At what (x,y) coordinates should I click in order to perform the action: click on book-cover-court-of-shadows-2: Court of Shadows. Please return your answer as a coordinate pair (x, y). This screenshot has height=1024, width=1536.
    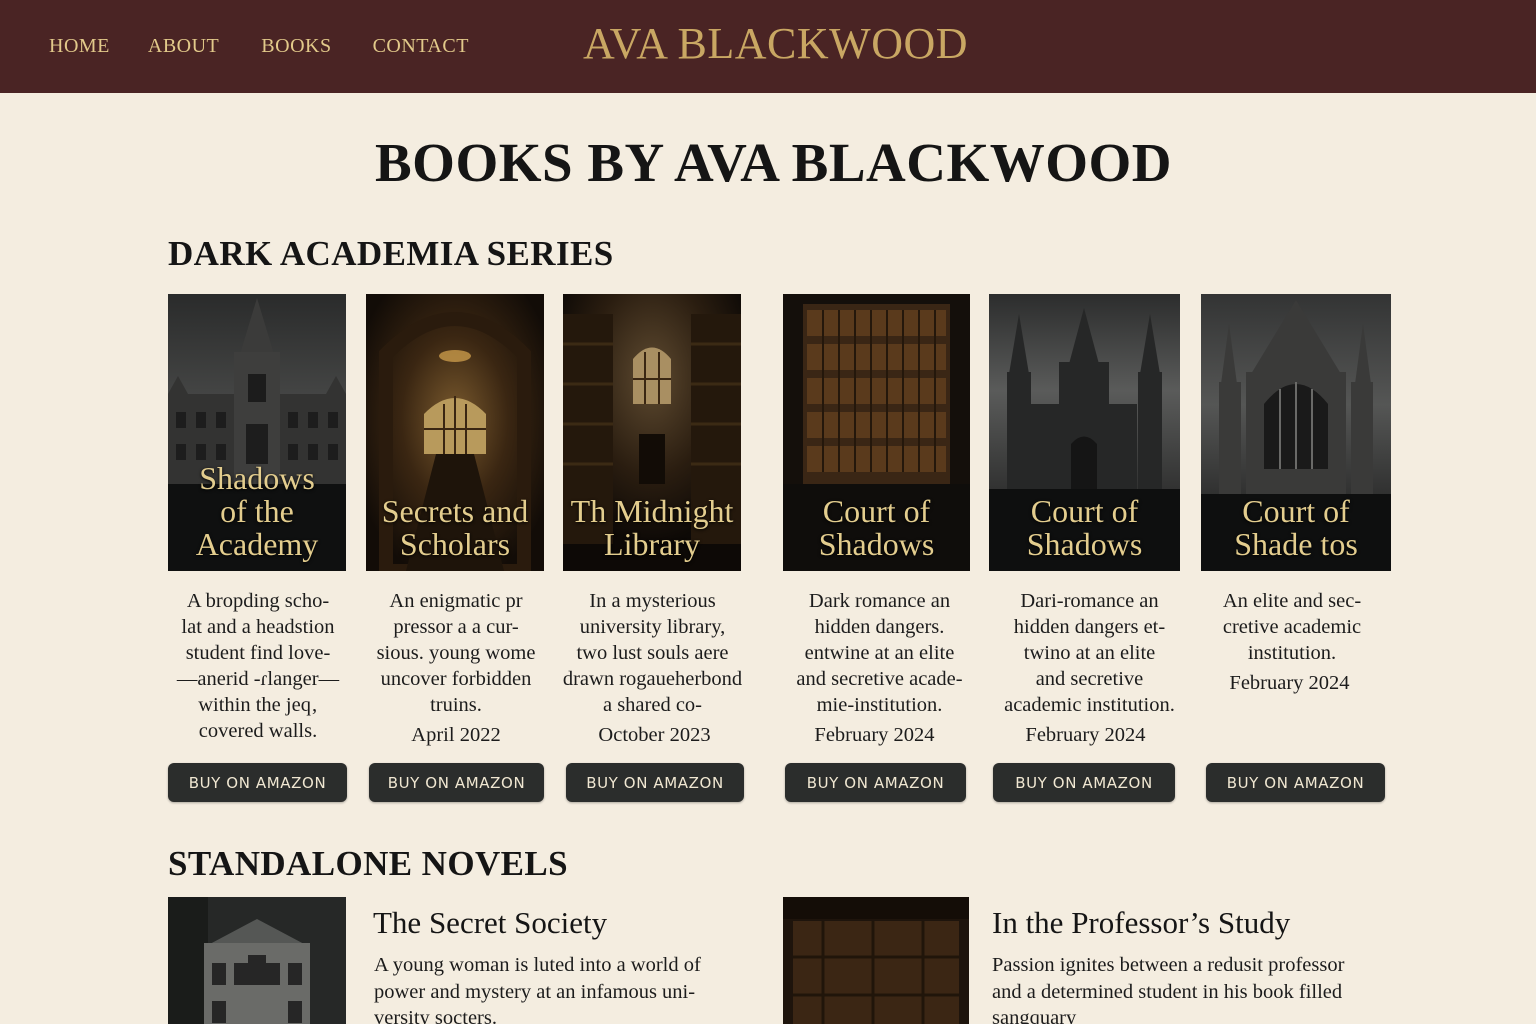
    Looking at the image, I should click on (1084, 432).